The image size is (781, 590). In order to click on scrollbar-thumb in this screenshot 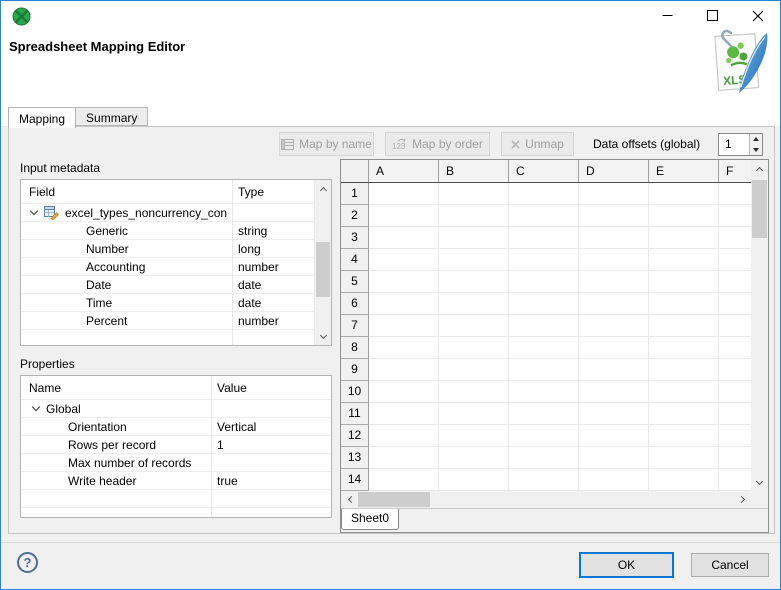, I will do `click(759, 209)`.